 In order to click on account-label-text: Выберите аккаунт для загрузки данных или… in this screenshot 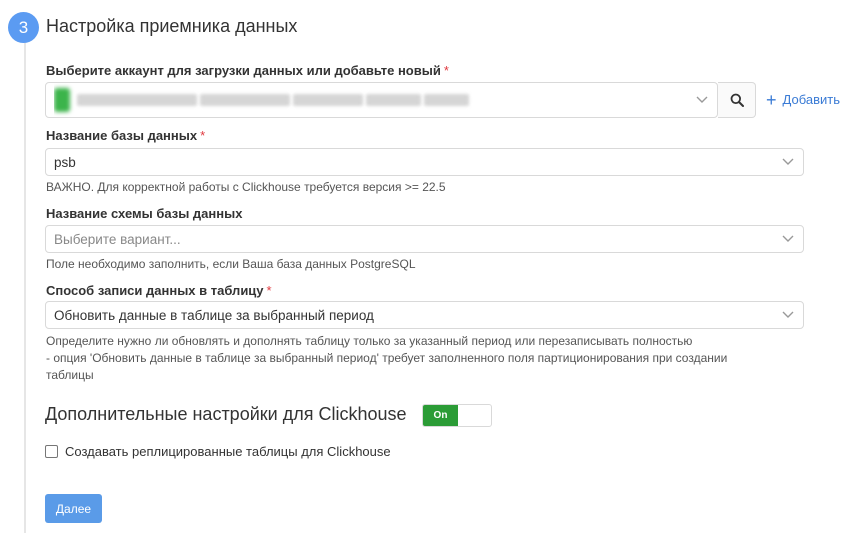, I will do `click(243, 70)`.